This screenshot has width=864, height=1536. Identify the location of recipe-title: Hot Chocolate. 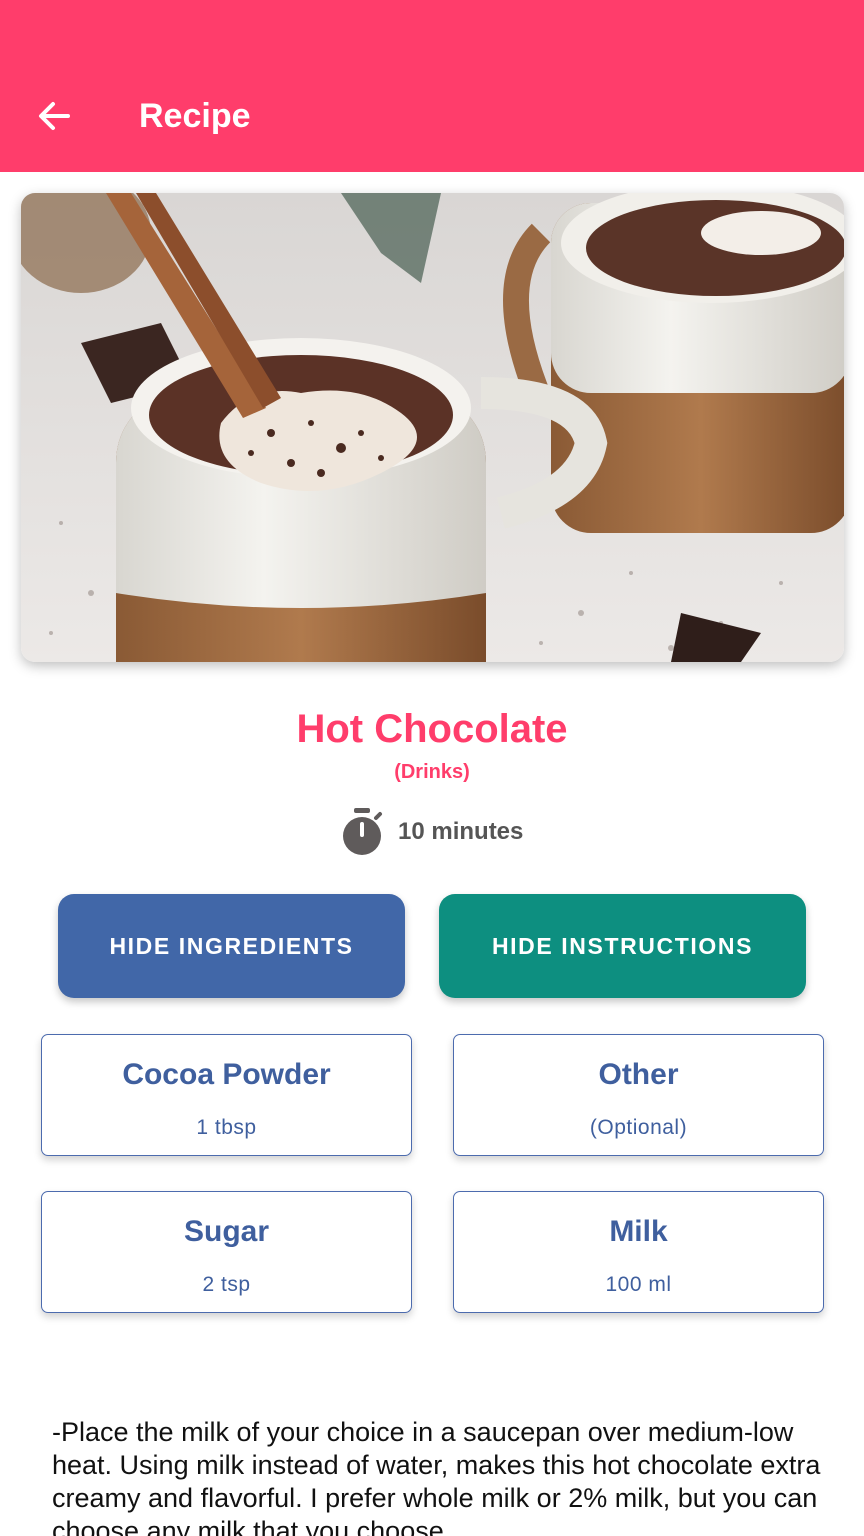
(432, 729).